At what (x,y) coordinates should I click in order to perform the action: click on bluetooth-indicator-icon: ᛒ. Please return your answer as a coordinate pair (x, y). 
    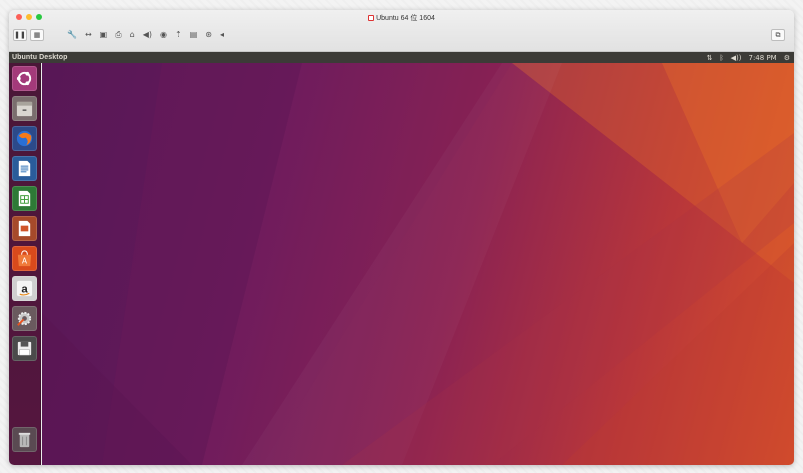
    Looking at the image, I should click on (721, 58).